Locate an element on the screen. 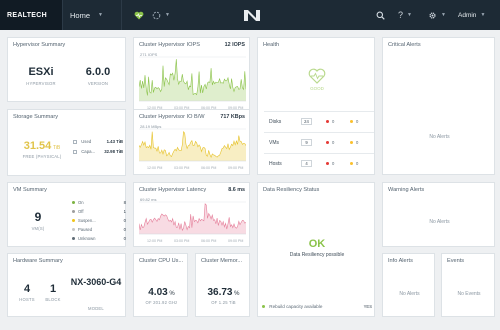 Image resolution: width=500 pixels, height=330 pixels. panel-title: Warning Alerts is located at coordinates (406, 190).